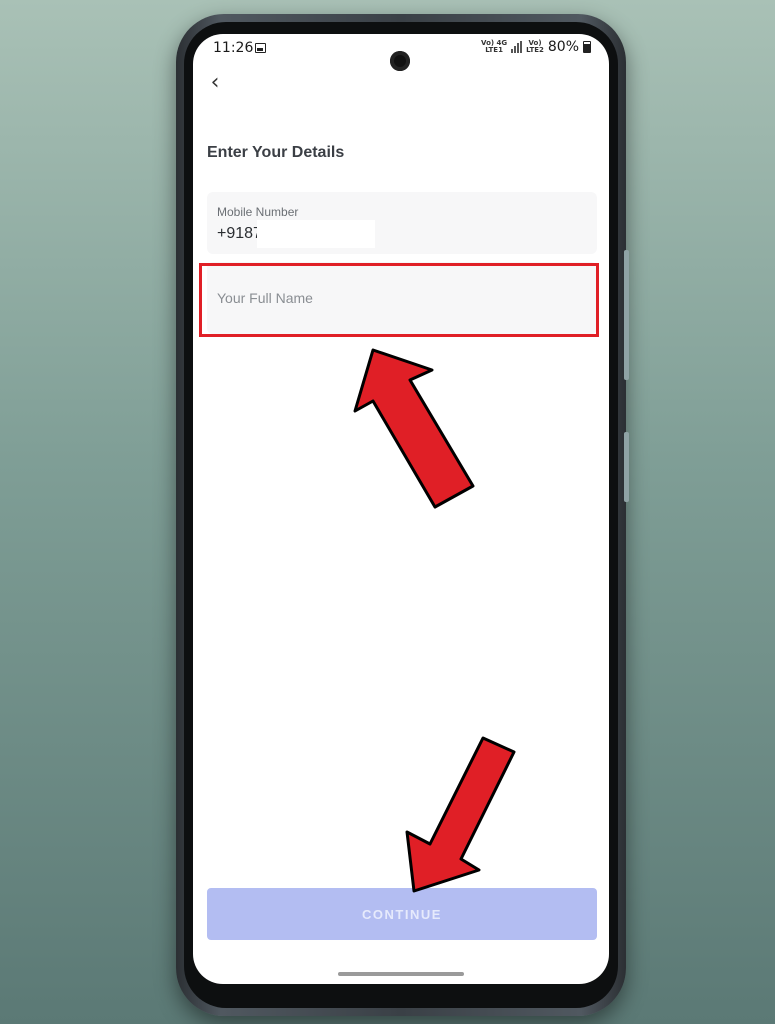 The width and height of the screenshot is (775, 1024). I want to click on status-time: 11:26, so click(233, 48).